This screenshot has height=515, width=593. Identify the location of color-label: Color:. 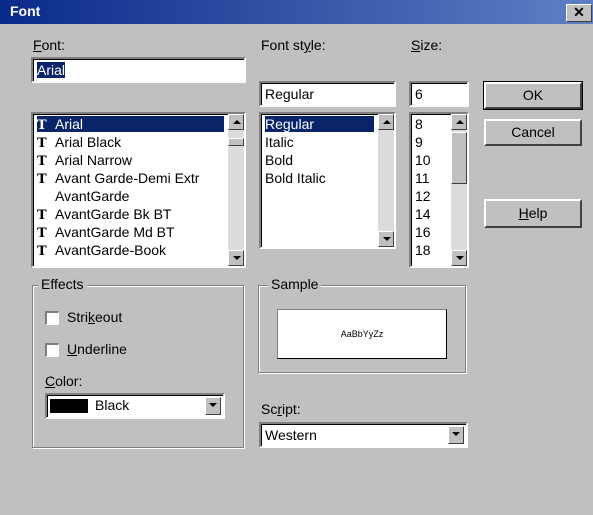
(64, 381).